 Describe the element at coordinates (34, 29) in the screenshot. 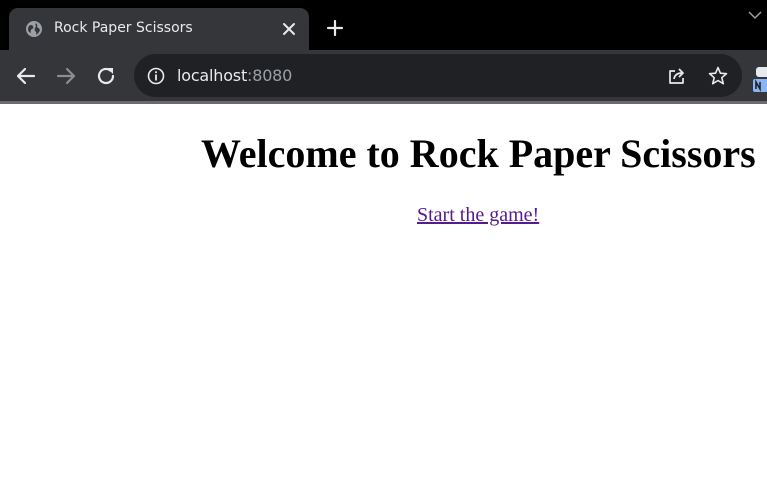

I see `globe-icon` at that location.